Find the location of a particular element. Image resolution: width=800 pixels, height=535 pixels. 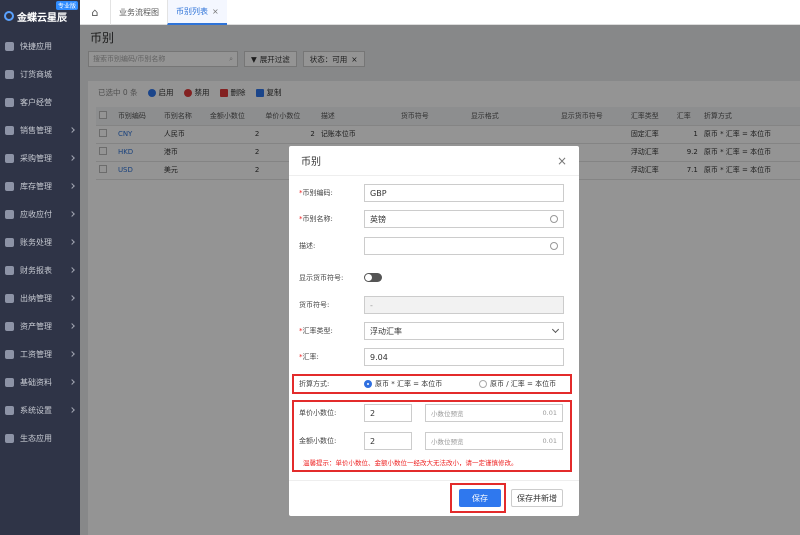

rate-type-value: 浮动汇率 is located at coordinates (386, 331).